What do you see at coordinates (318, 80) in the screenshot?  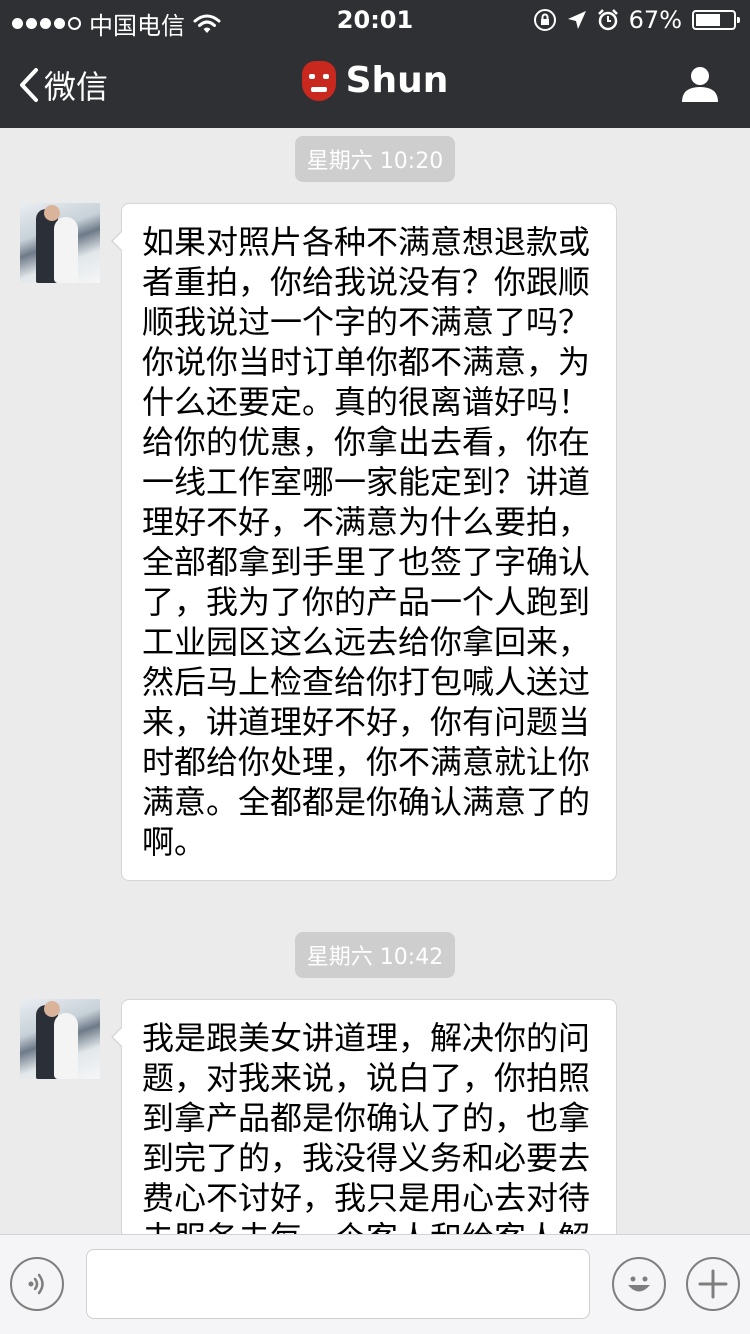 I see `mask-emoji-icon` at bounding box center [318, 80].